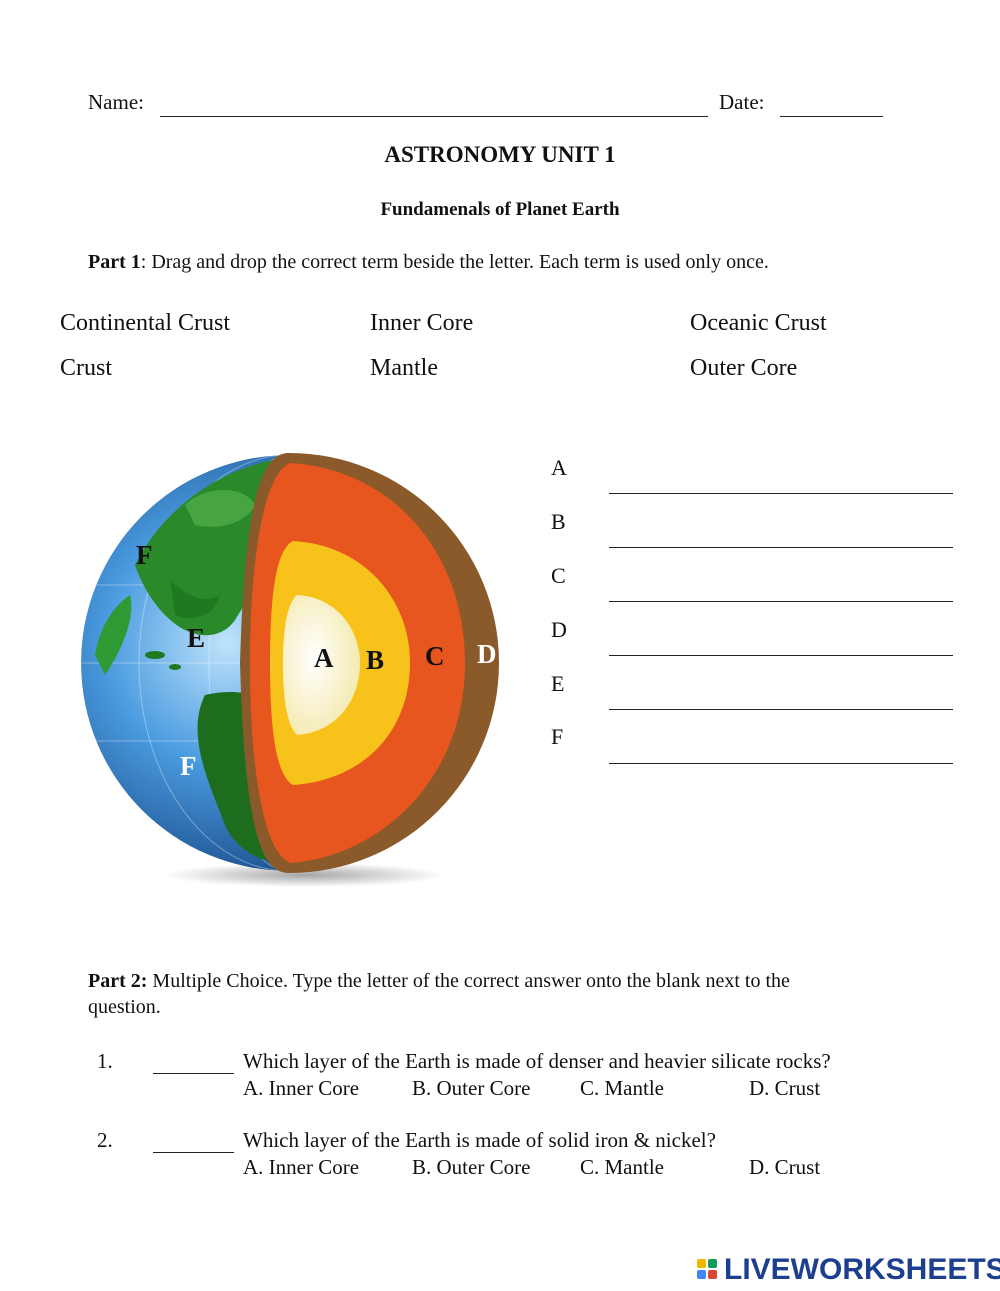  What do you see at coordinates (709, 1271) in the screenshot?
I see `liveworksheets-logo-icon` at bounding box center [709, 1271].